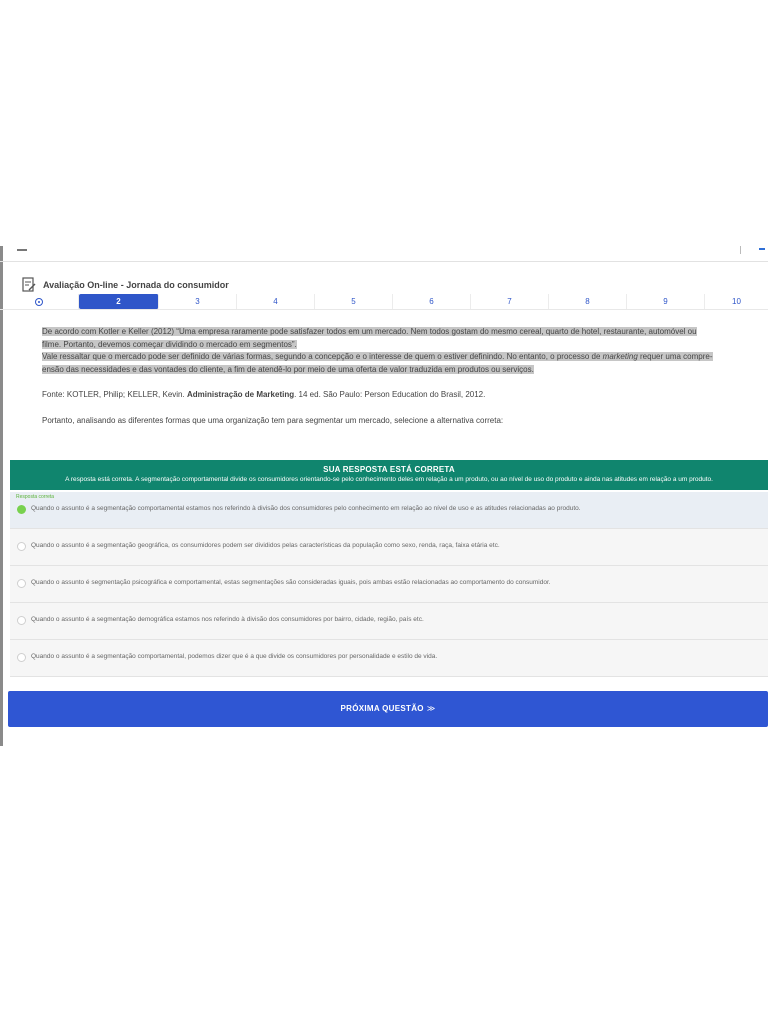 This screenshot has height=1024, width=768. Describe the element at coordinates (432, 301) in the screenshot. I see `question-tab-6: 6` at that location.